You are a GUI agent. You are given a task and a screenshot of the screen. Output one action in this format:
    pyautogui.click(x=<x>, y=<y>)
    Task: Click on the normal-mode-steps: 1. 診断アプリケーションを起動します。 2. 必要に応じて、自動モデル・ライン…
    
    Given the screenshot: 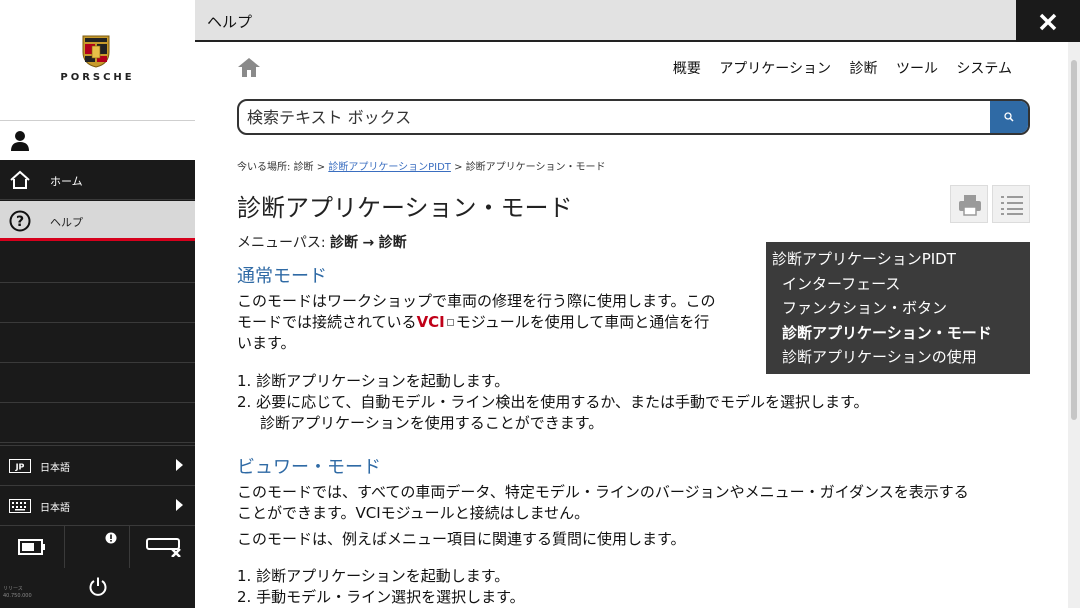 What is the action you would take?
    pyautogui.click(x=553, y=402)
    